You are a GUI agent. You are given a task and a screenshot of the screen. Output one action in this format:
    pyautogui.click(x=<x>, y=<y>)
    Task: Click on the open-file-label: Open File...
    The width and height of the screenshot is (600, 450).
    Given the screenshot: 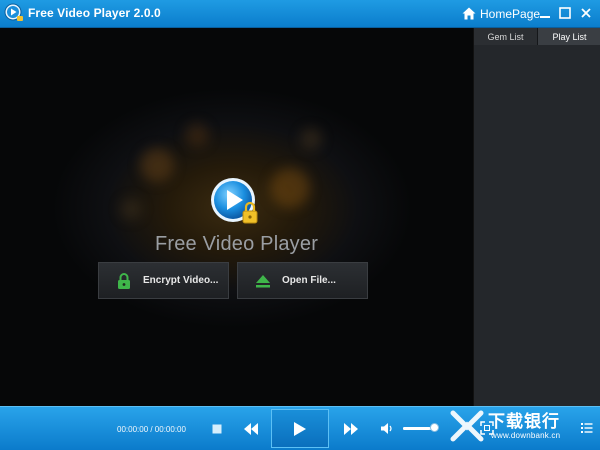 What is the action you would take?
    pyautogui.click(x=309, y=280)
    